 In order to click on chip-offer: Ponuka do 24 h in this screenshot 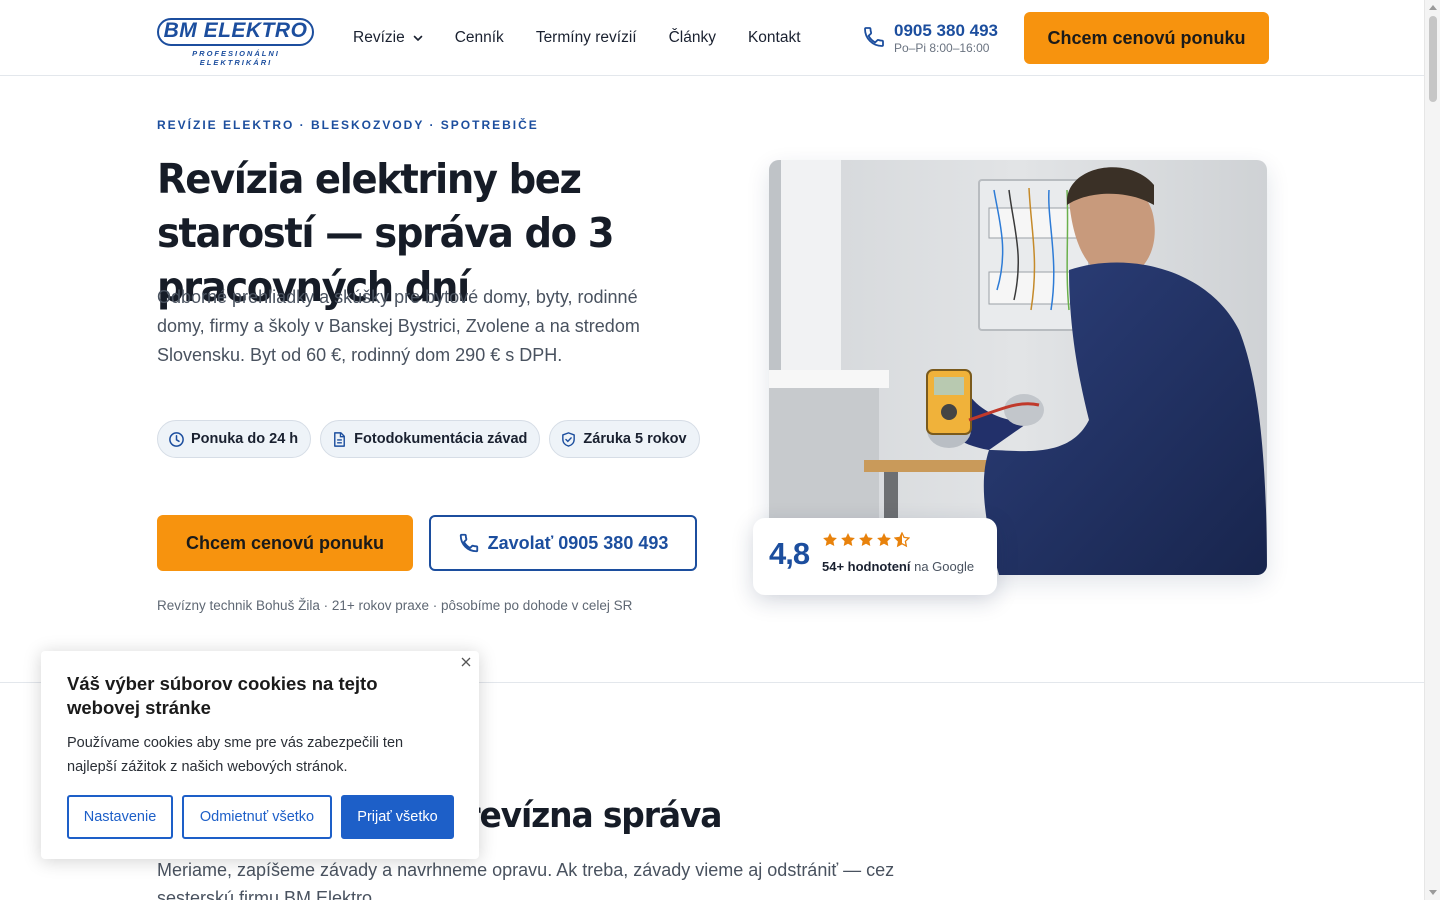, I will do `click(234, 439)`.